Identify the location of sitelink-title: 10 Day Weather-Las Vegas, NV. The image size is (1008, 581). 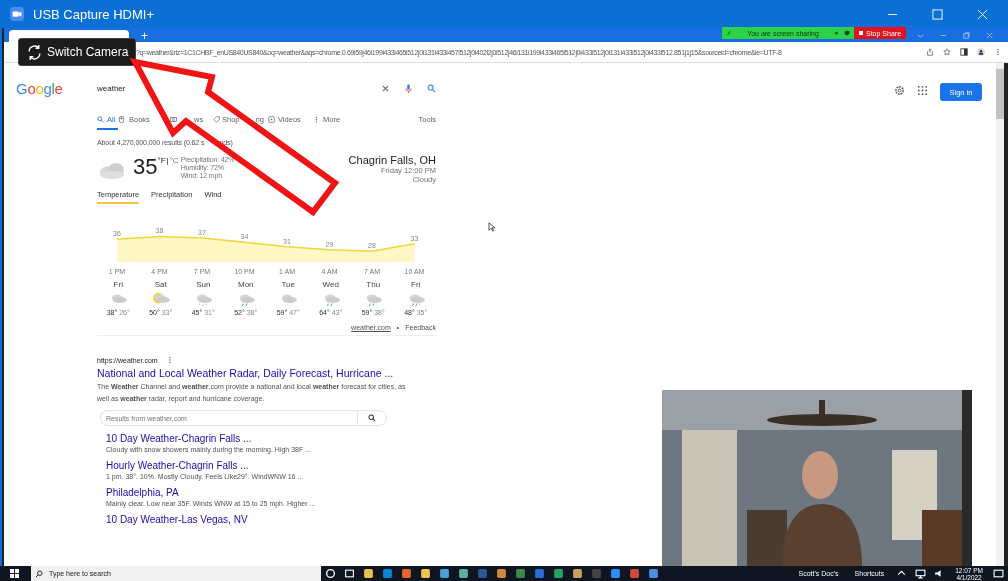
(273, 519).